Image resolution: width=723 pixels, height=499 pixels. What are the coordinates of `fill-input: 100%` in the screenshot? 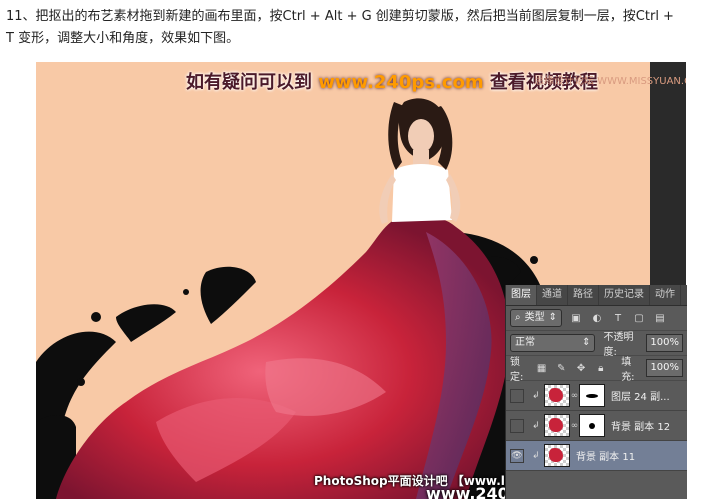 It's located at (665, 368).